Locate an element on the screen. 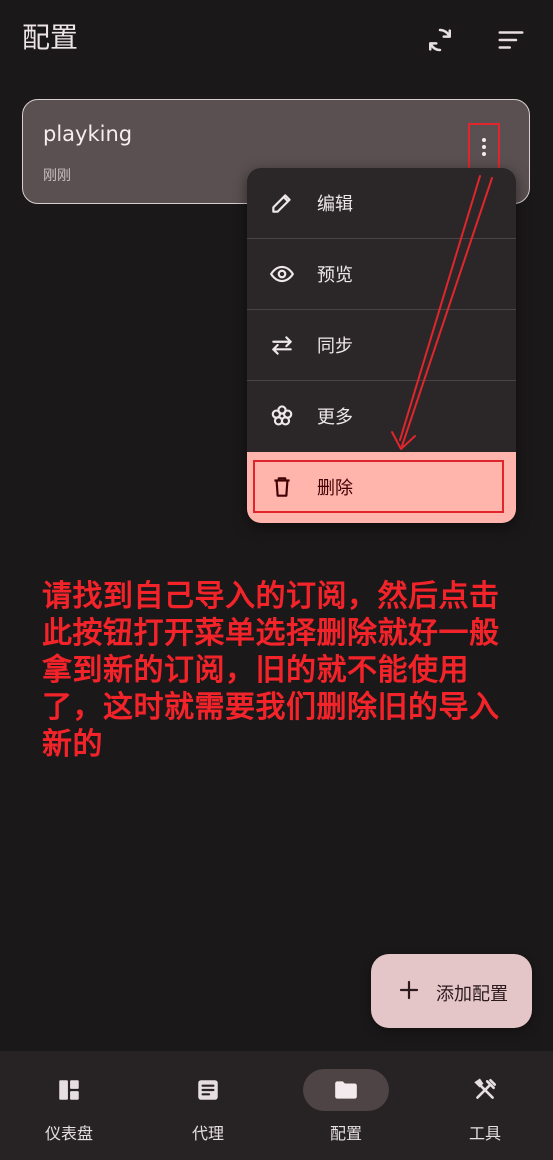  folder-icon is located at coordinates (346, 1090).